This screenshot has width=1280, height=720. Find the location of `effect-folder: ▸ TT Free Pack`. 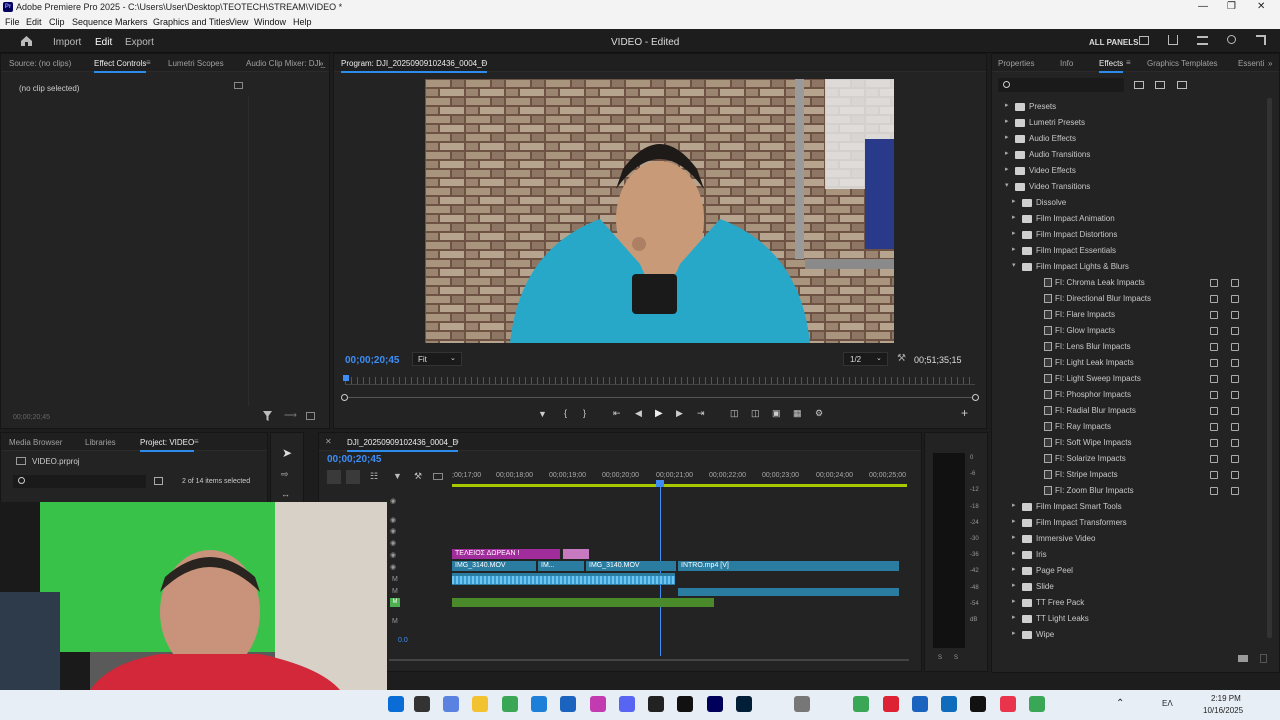

effect-folder: ▸ TT Free Pack is located at coordinates (1126, 604).